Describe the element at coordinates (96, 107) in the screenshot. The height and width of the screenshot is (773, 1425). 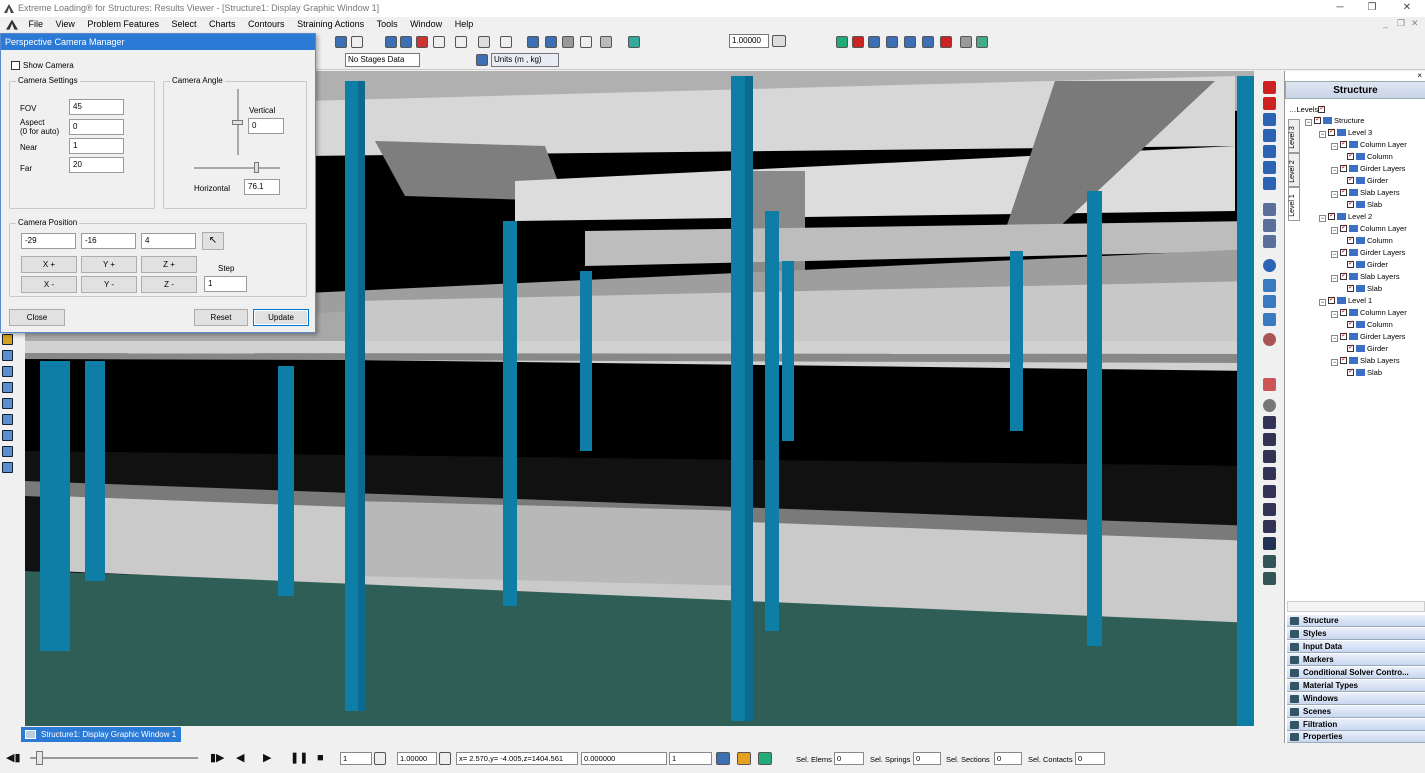
I see `fov-field: 45` at that location.